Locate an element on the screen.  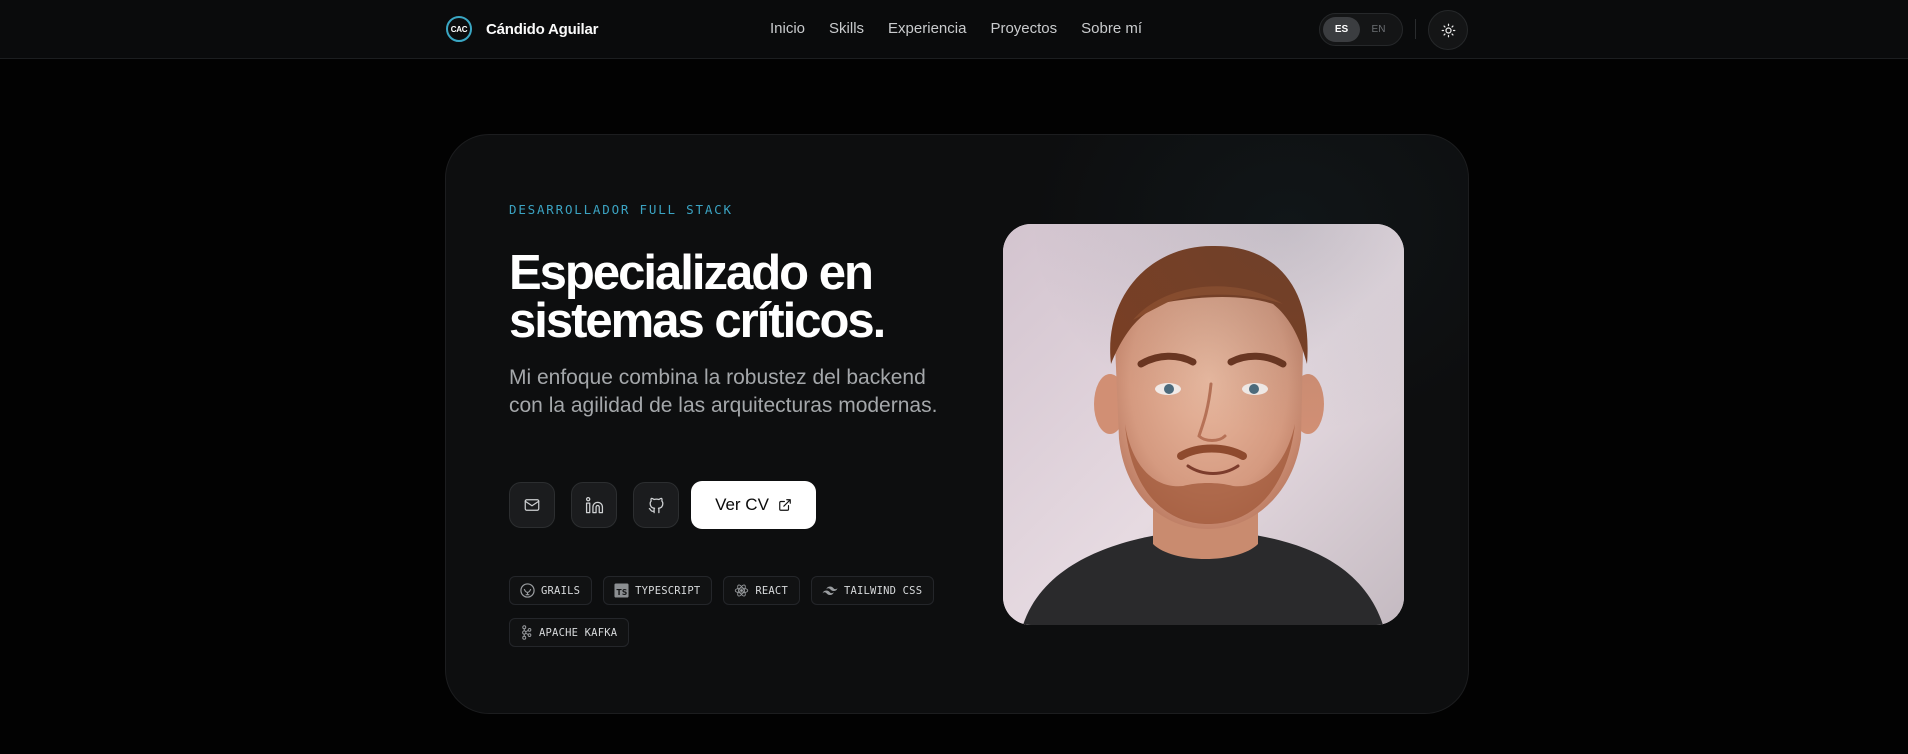
tag-kafka: APACHE KAFKA is located at coordinates (569, 632).